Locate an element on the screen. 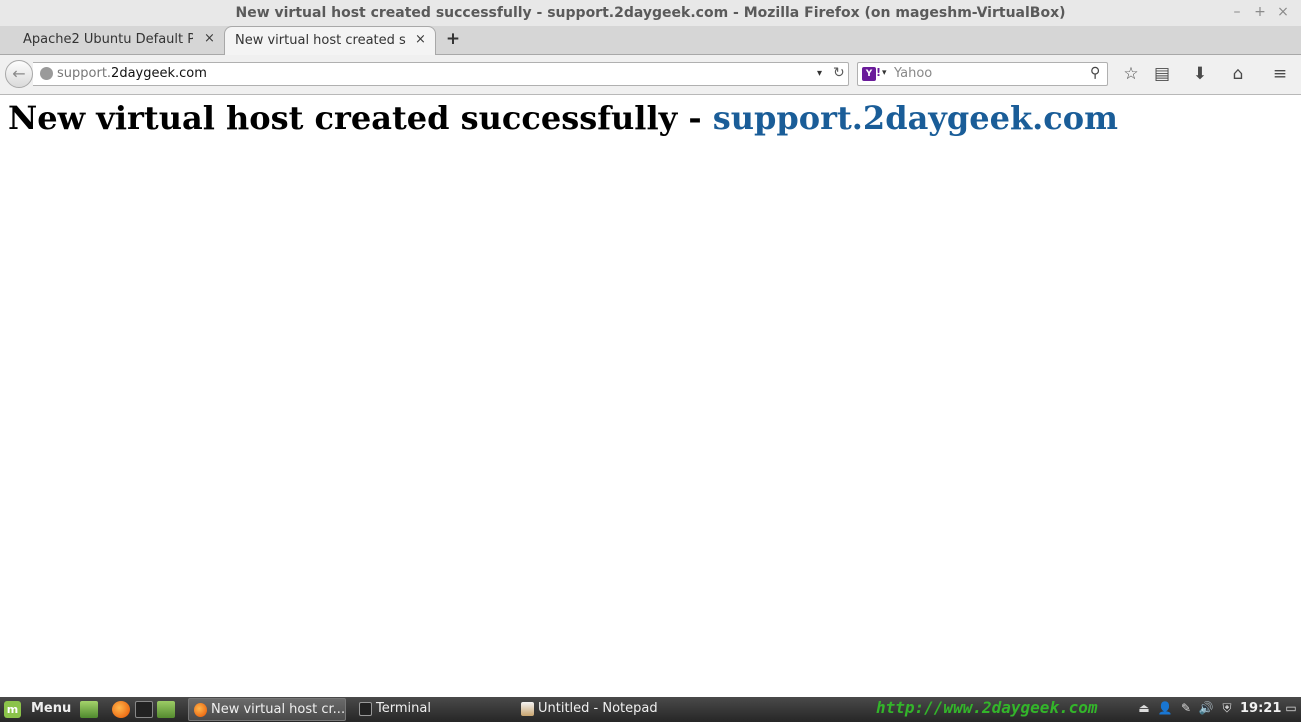 The height and width of the screenshot is (722, 1301). files-launcher-icon is located at coordinates (166, 709).